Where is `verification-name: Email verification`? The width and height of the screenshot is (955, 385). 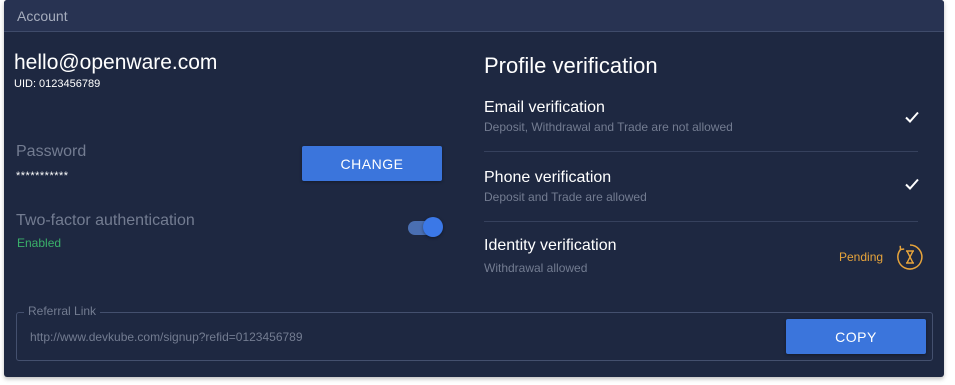
verification-name: Email verification is located at coordinates (544, 107).